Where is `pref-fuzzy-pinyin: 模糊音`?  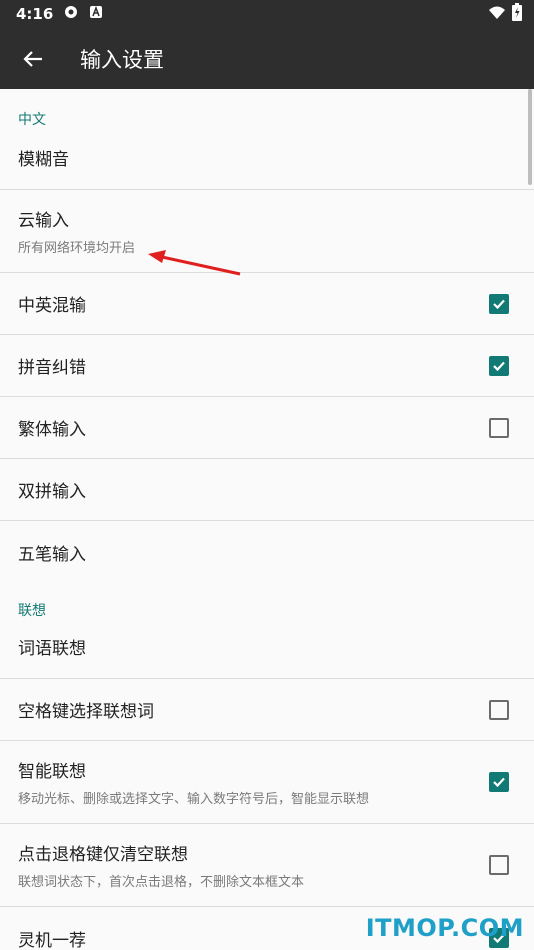
pref-fuzzy-pinyin: 模糊音 is located at coordinates (267, 167).